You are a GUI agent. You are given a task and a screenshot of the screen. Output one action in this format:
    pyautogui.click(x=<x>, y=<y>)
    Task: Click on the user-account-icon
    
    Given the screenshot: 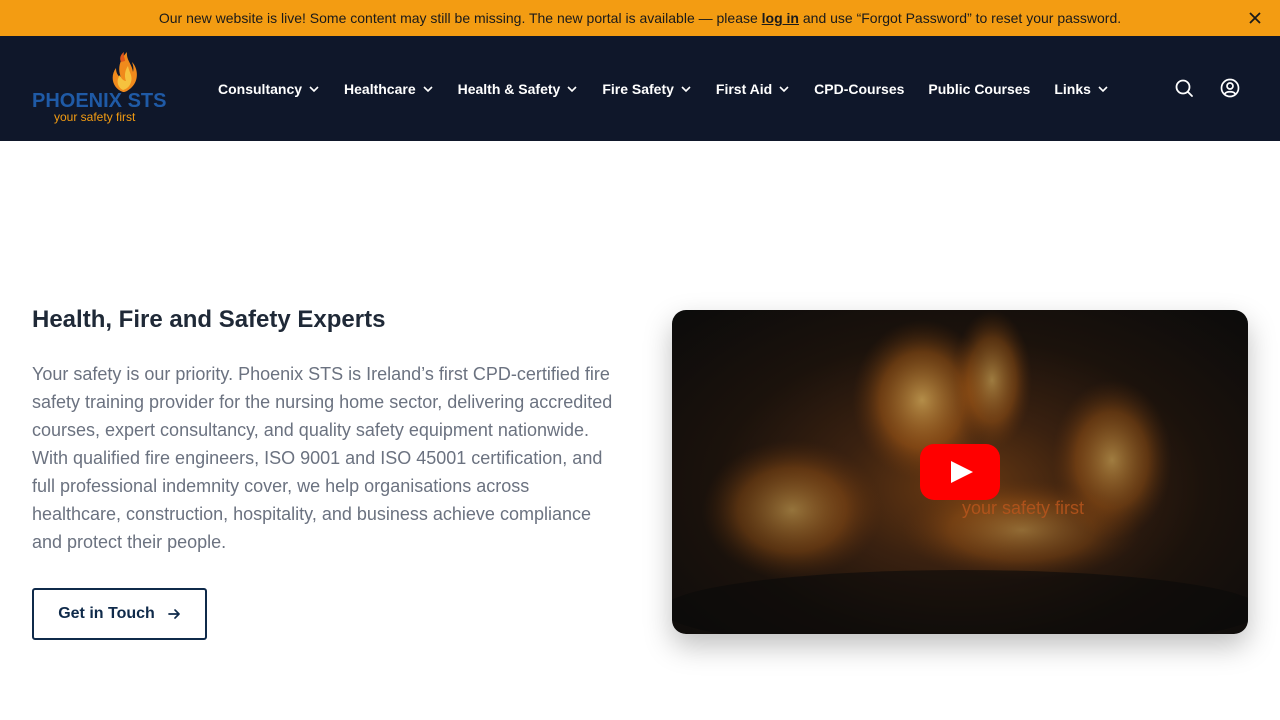 What is the action you would take?
    pyautogui.click(x=1230, y=88)
    